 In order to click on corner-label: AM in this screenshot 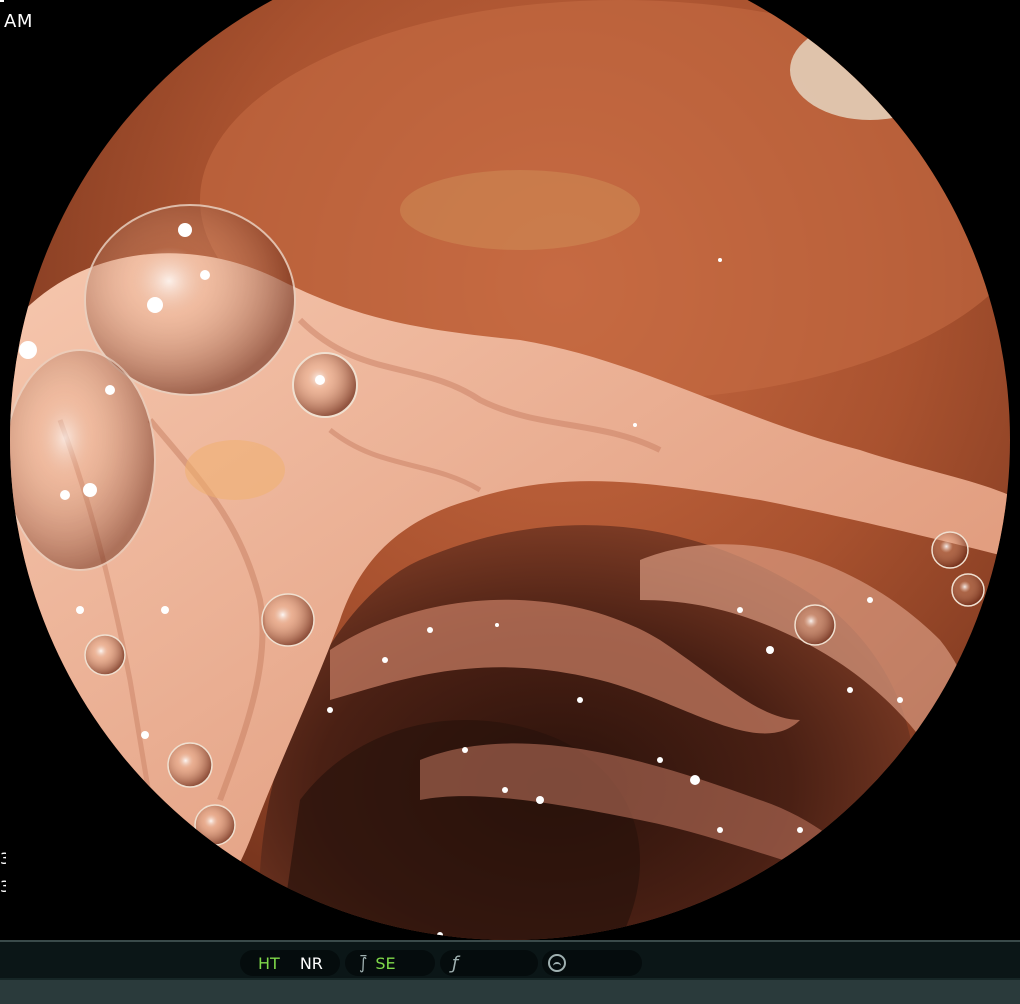, I will do `click(18, 21)`.